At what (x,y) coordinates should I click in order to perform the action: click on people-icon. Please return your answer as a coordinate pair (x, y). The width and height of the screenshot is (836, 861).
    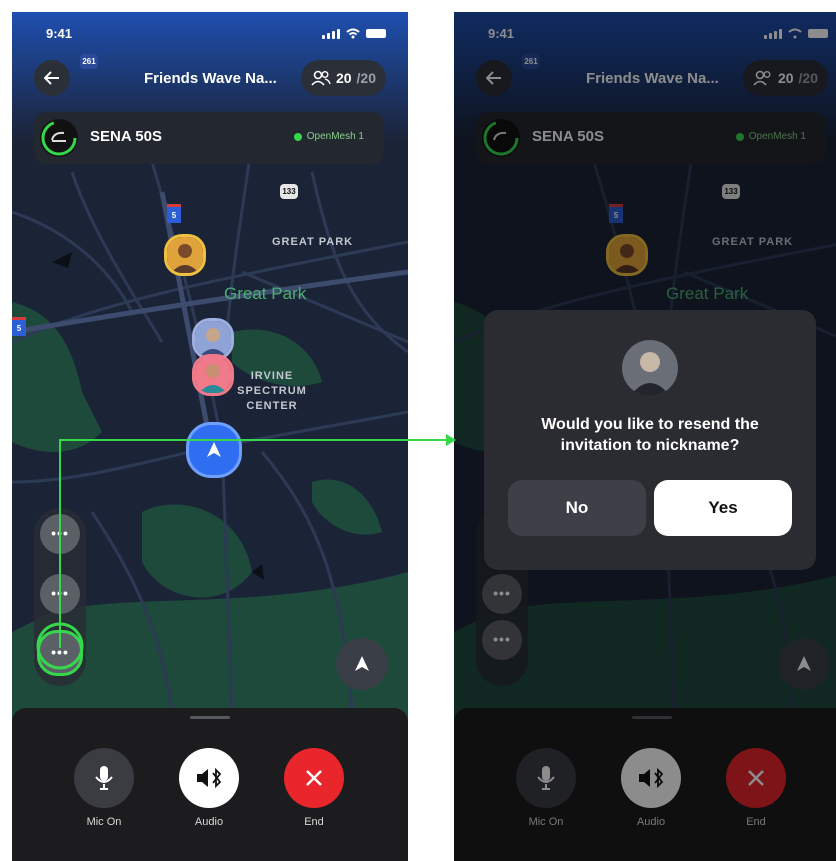
    Looking at the image, I should click on (321, 78).